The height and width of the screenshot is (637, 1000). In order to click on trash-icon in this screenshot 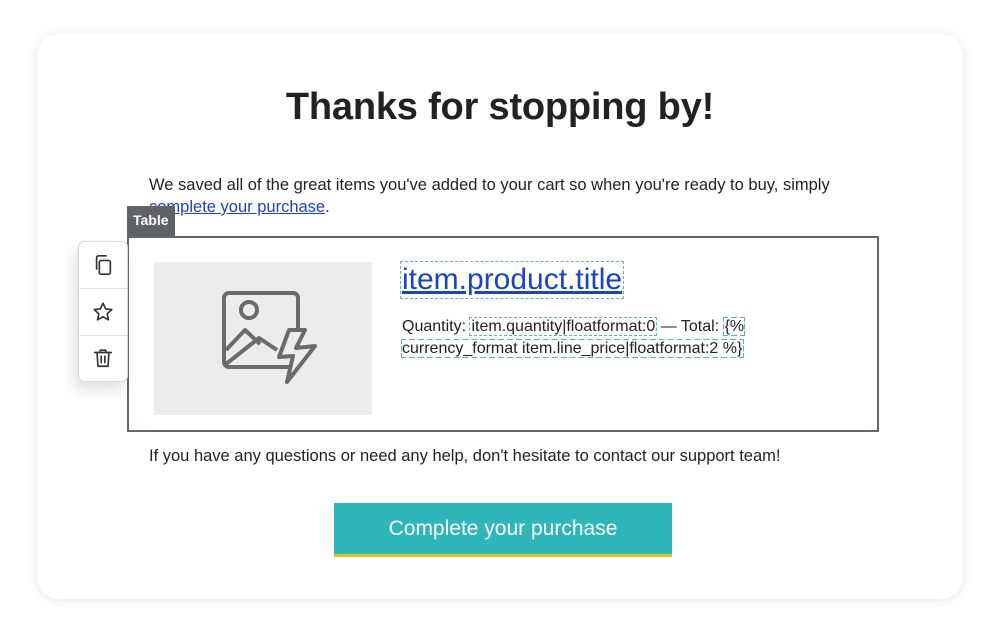, I will do `click(103, 358)`.